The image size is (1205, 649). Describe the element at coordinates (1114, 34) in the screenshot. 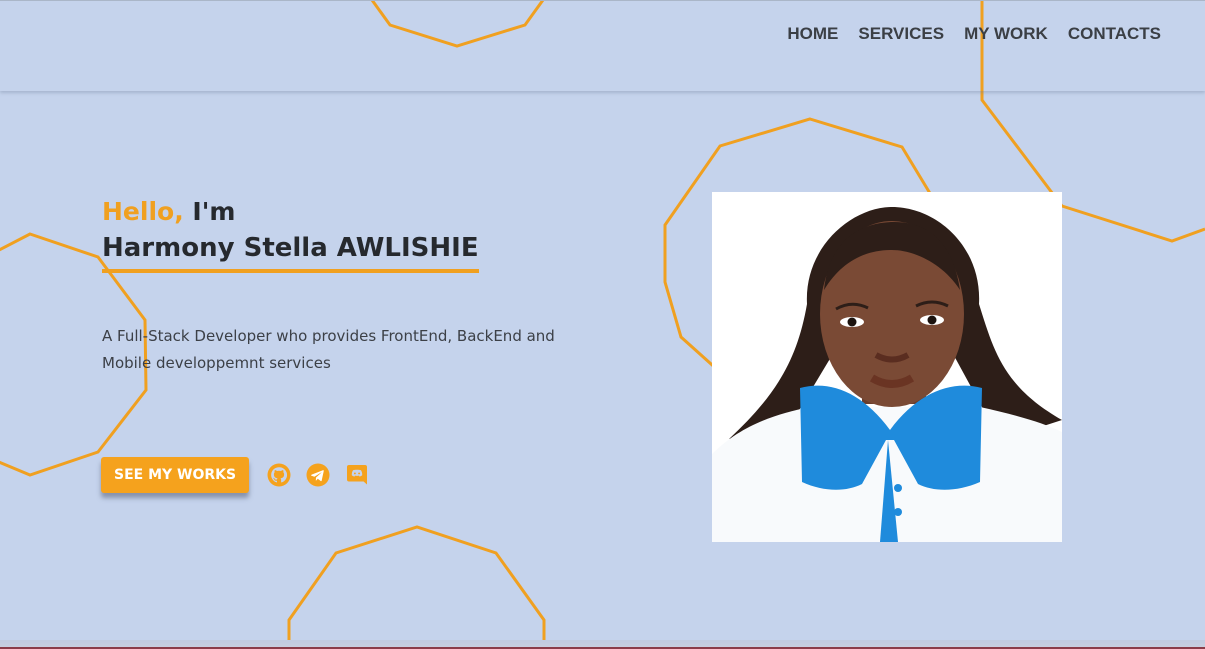

I see `nav-link-contacts: CONTACTS` at that location.